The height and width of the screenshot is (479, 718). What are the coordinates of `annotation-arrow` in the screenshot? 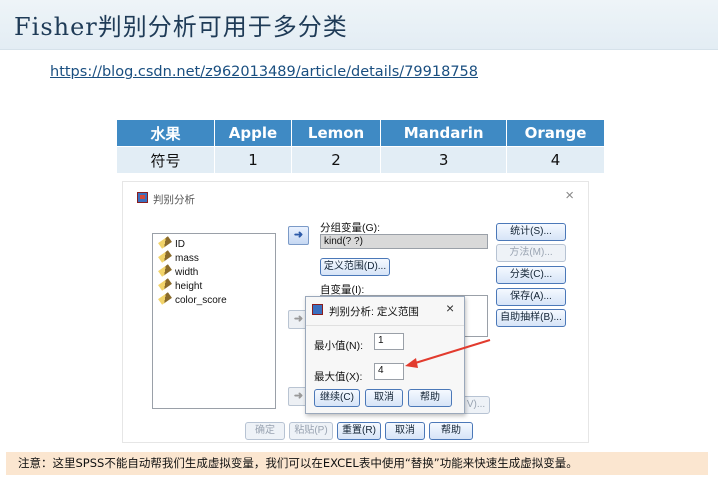 It's located at (448, 353).